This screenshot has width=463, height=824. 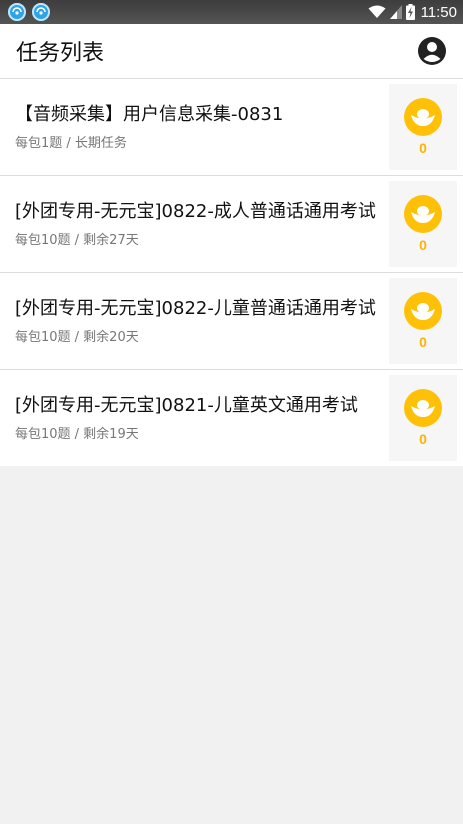 I want to click on signal-icon, so click(x=395, y=12).